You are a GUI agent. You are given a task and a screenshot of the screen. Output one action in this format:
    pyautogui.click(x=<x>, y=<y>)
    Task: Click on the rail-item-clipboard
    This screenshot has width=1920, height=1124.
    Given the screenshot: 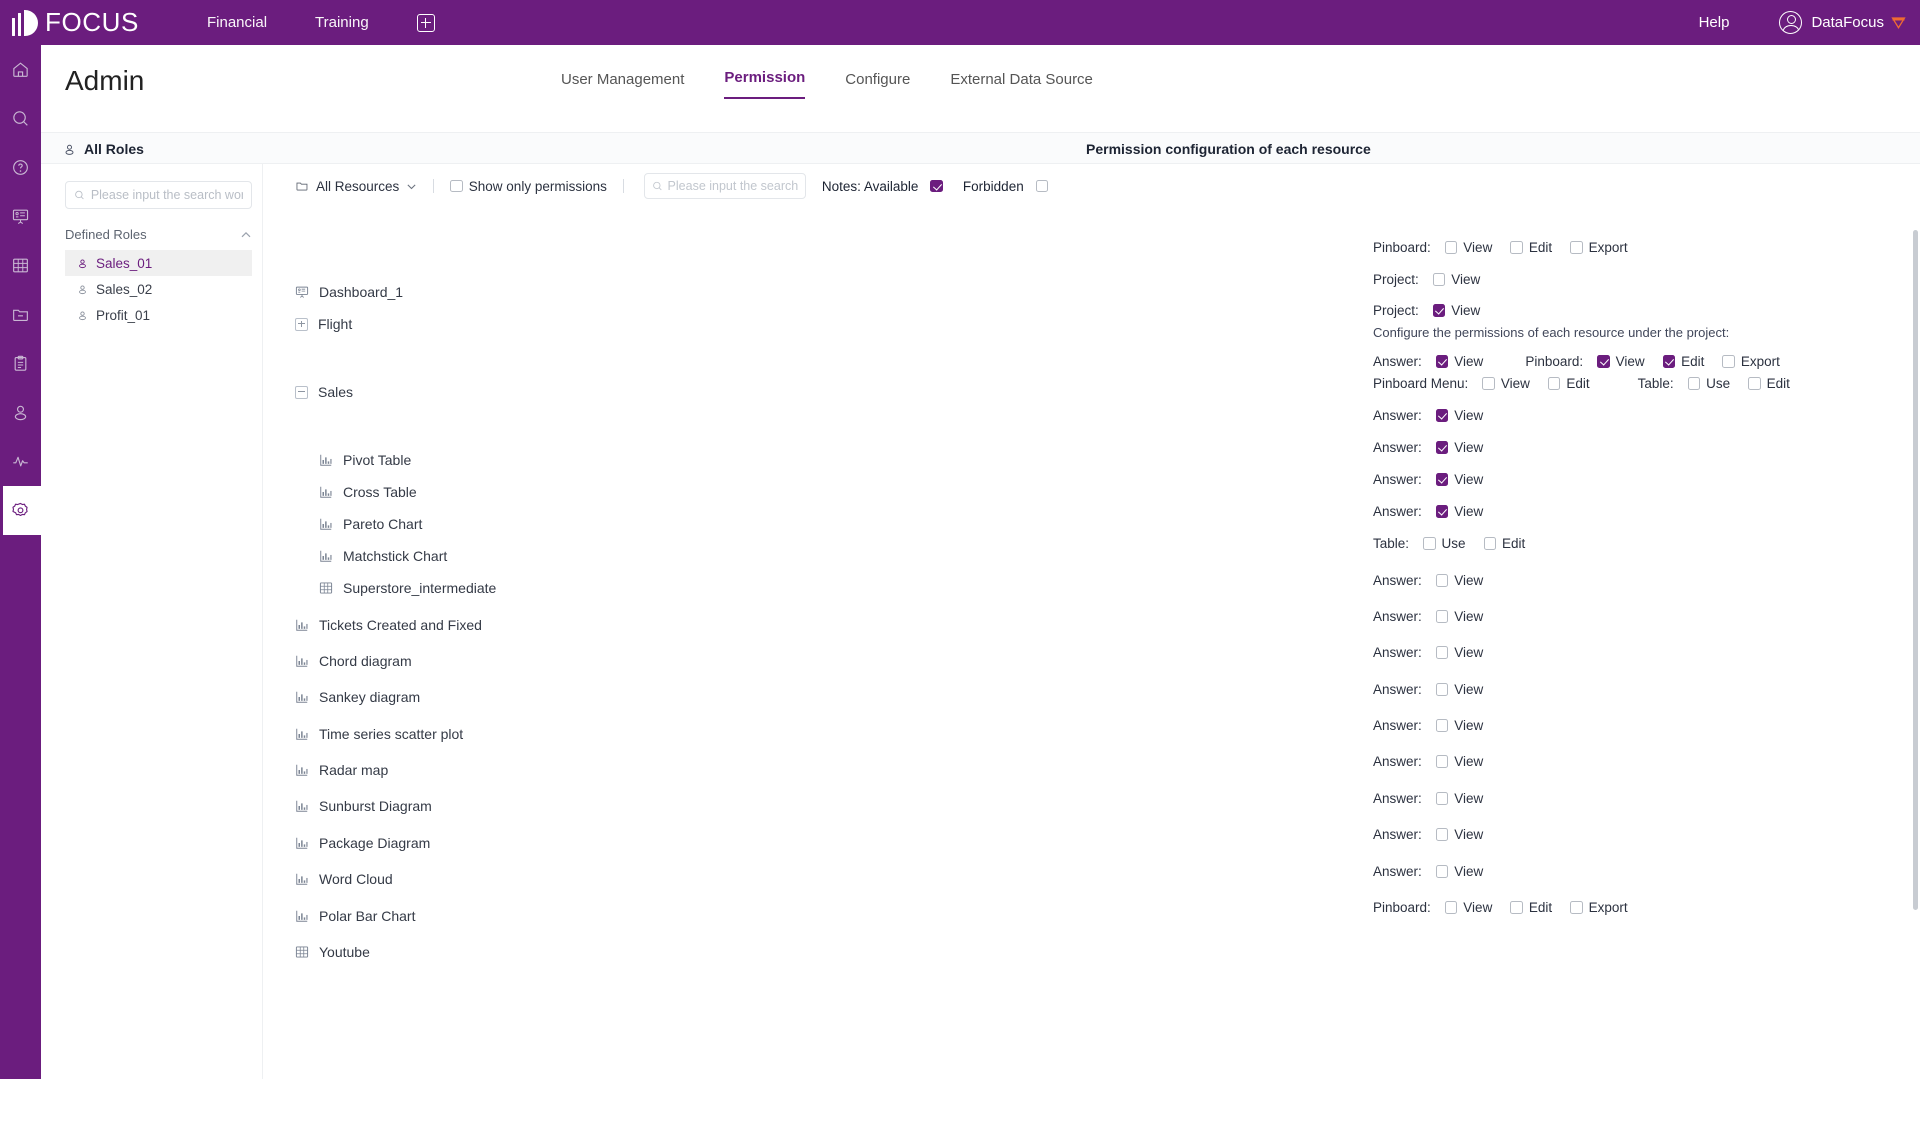 What is the action you would take?
    pyautogui.click(x=20, y=363)
    